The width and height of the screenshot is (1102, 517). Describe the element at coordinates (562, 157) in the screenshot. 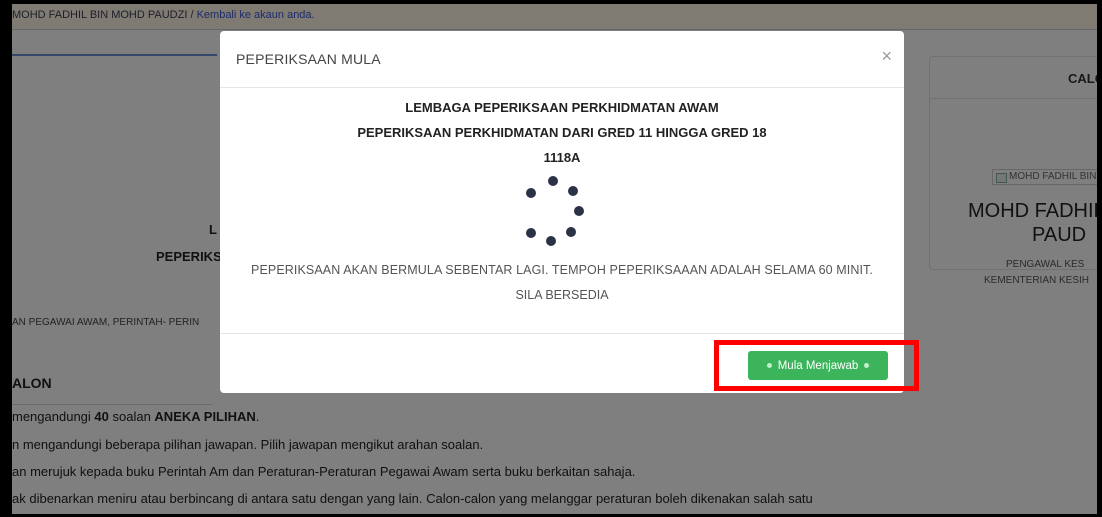

I see `exam-code: 1118A` at that location.